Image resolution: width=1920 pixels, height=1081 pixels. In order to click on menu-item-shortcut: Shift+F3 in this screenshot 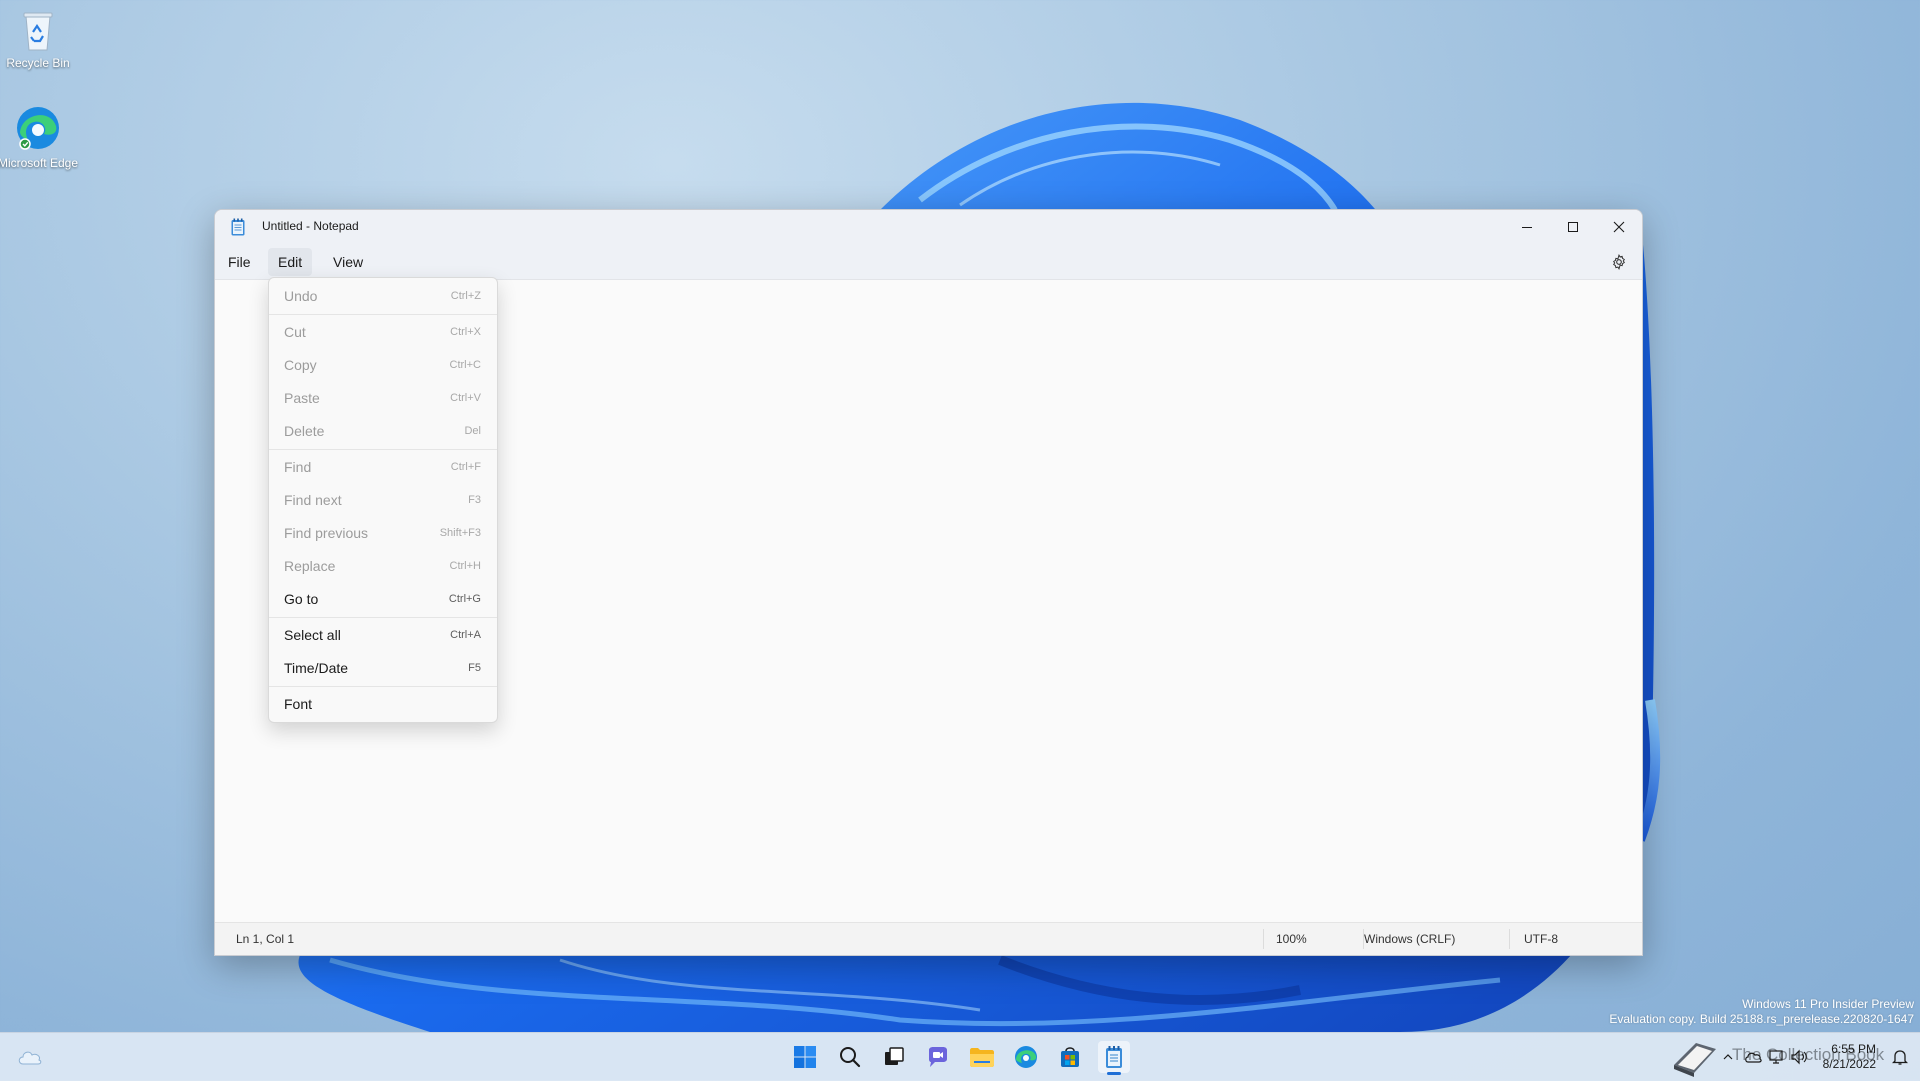, I will do `click(460, 533)`.